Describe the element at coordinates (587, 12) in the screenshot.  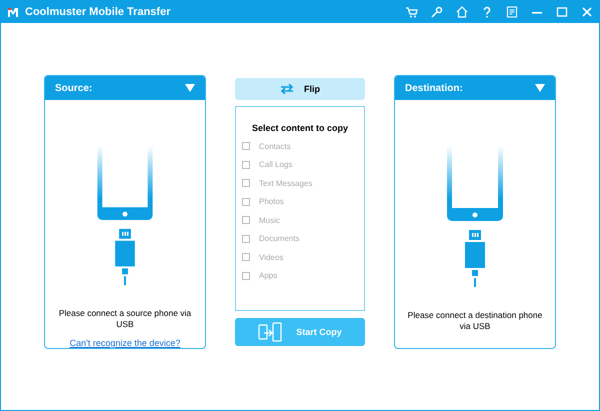
I see `close-icon` at that location.